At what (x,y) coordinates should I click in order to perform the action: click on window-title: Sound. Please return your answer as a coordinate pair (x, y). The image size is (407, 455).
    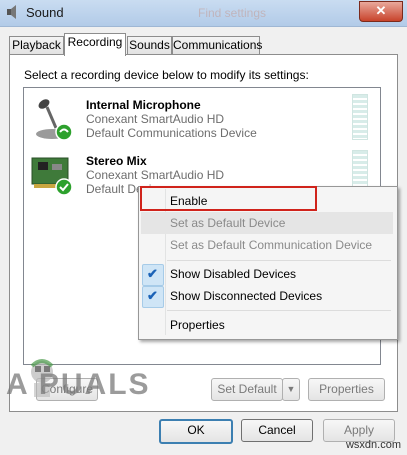
    Looking at the image, I should click on (45, 12).